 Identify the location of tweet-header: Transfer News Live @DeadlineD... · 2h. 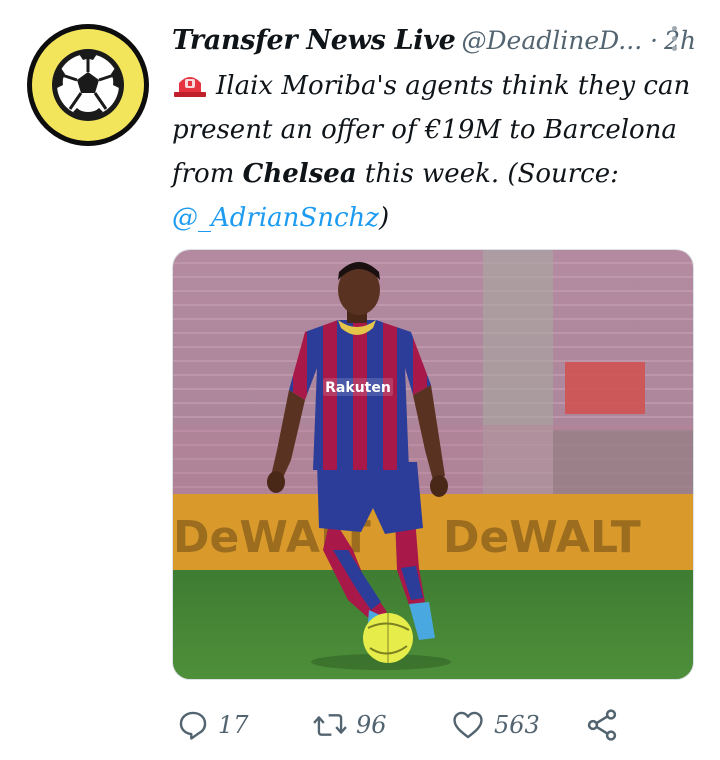
(434, 40).